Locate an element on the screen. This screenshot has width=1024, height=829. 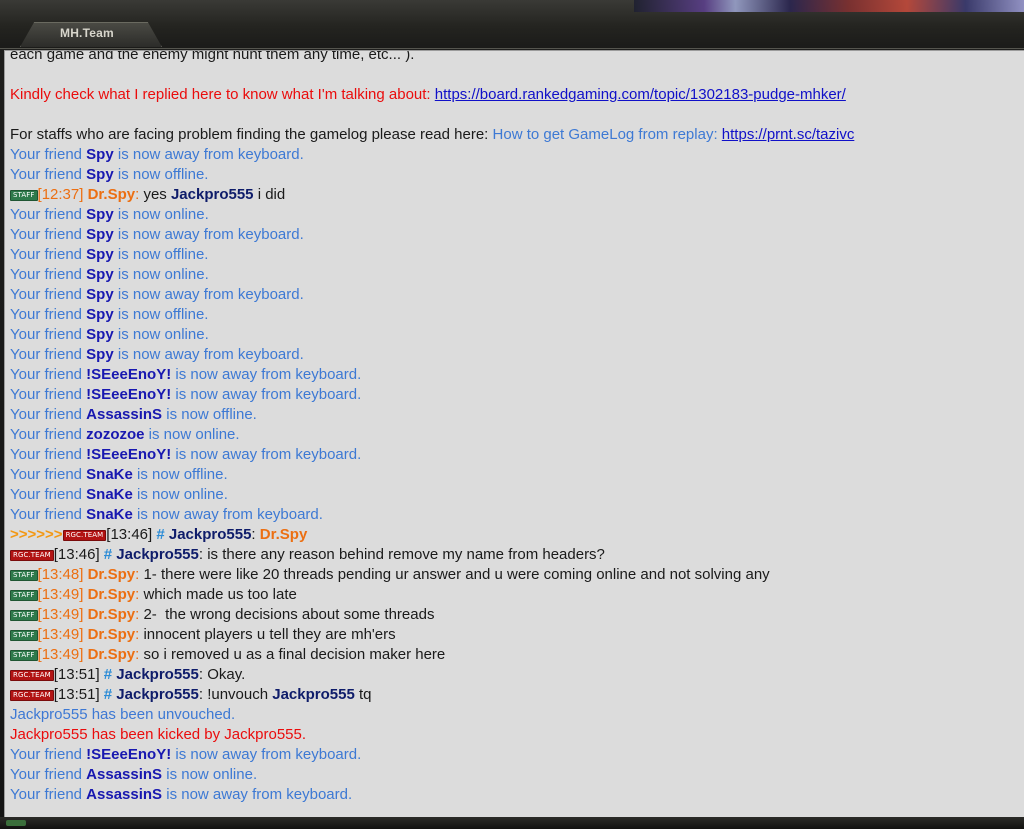
title-bar: MH.Team is located at coordinates (512, 24).